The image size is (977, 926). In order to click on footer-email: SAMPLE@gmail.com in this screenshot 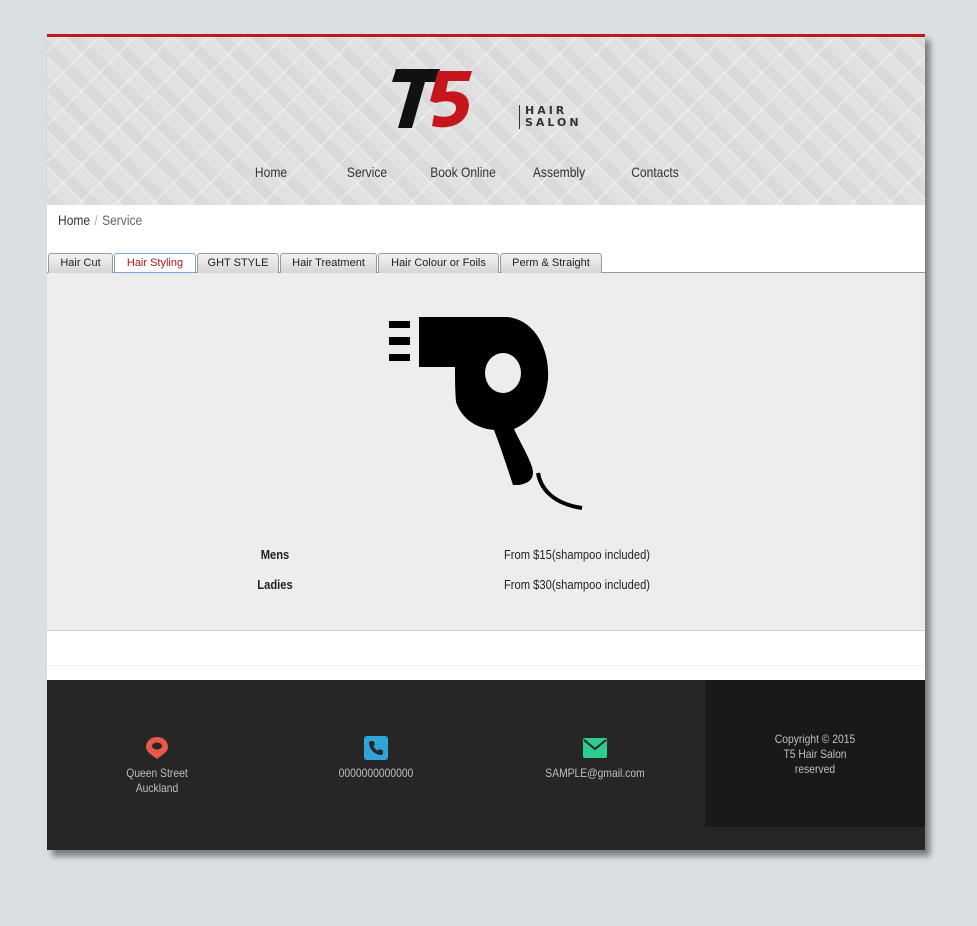, I will do `click(595, 758)`.